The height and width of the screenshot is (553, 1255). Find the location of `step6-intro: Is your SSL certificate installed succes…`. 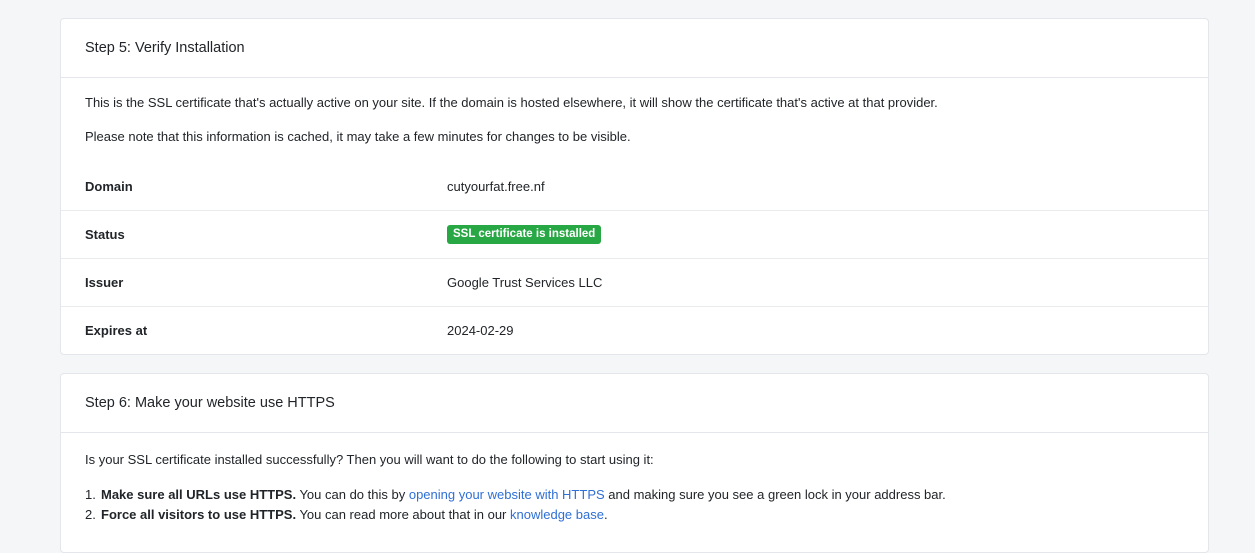

step6-intro: Is your SSL certificate installed succes… is located at coordinates (369, 459).